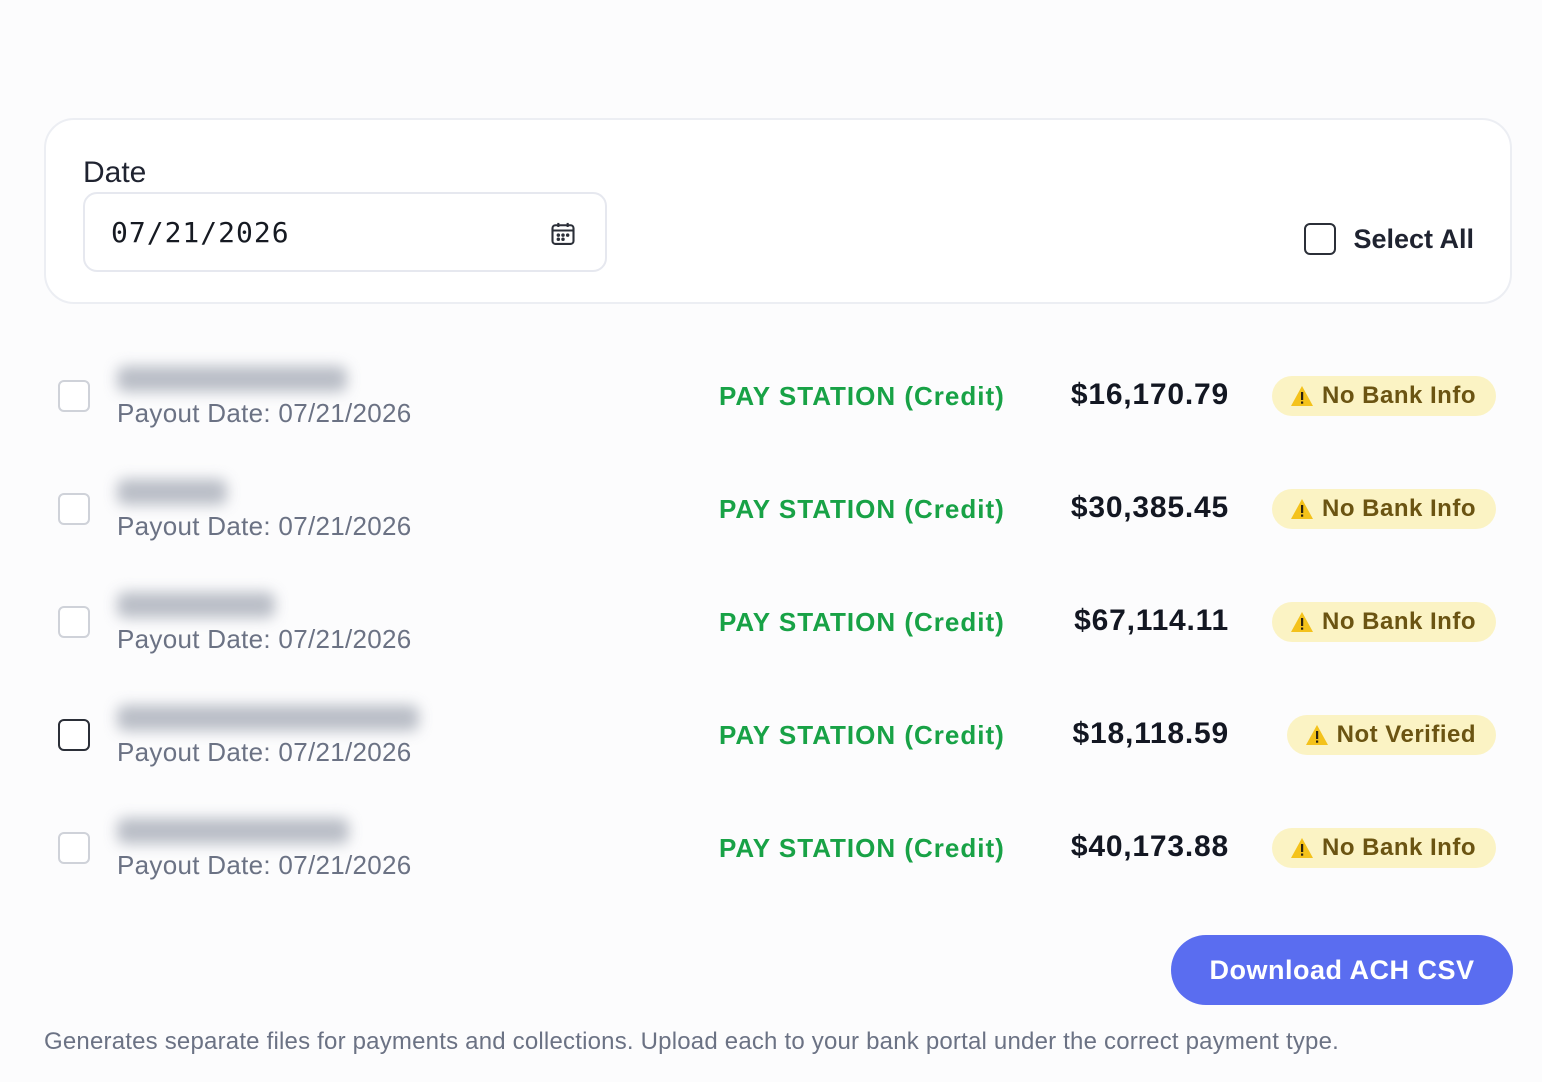 The height and width of the screenshot is (1082, 1542). Describe the element at coordinates (1151, 620) in the screenshot. I see `payout-amount: $67,114.11` at that location.